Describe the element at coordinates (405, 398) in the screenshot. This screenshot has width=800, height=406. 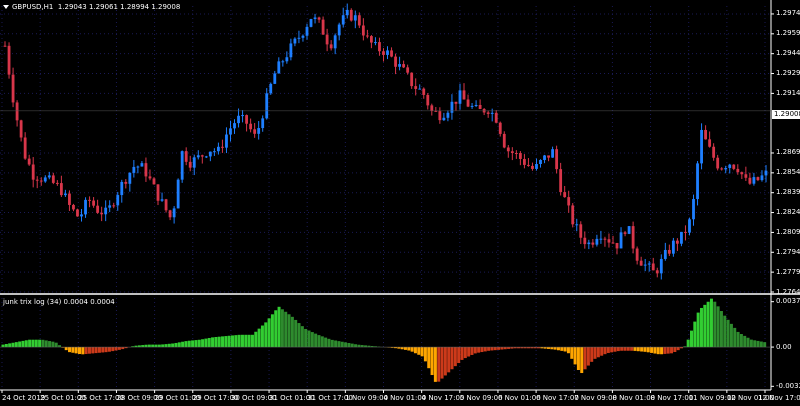
I see `time-tick-label: 4 Nov 01:00` at that location.